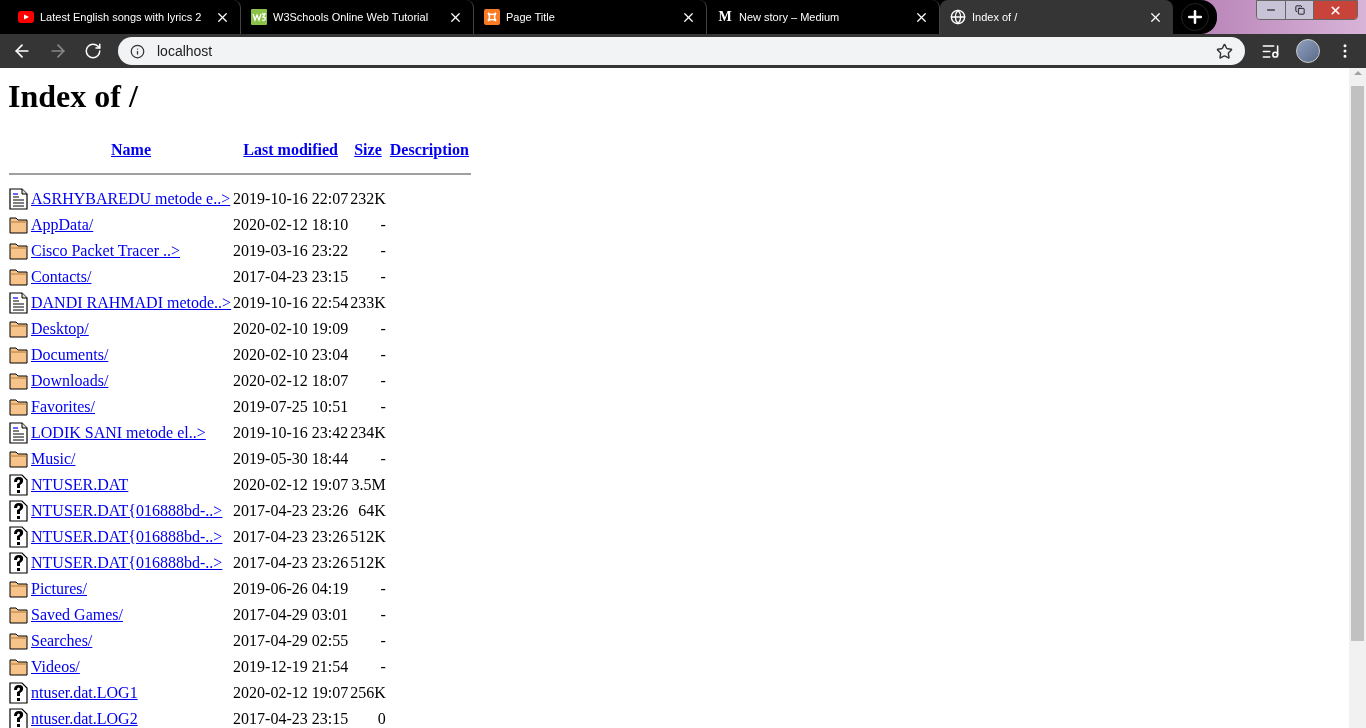 The width and height of the screenshot is (1366, 728). I want to click on file-link: Saved Games/, so click(77, 614).